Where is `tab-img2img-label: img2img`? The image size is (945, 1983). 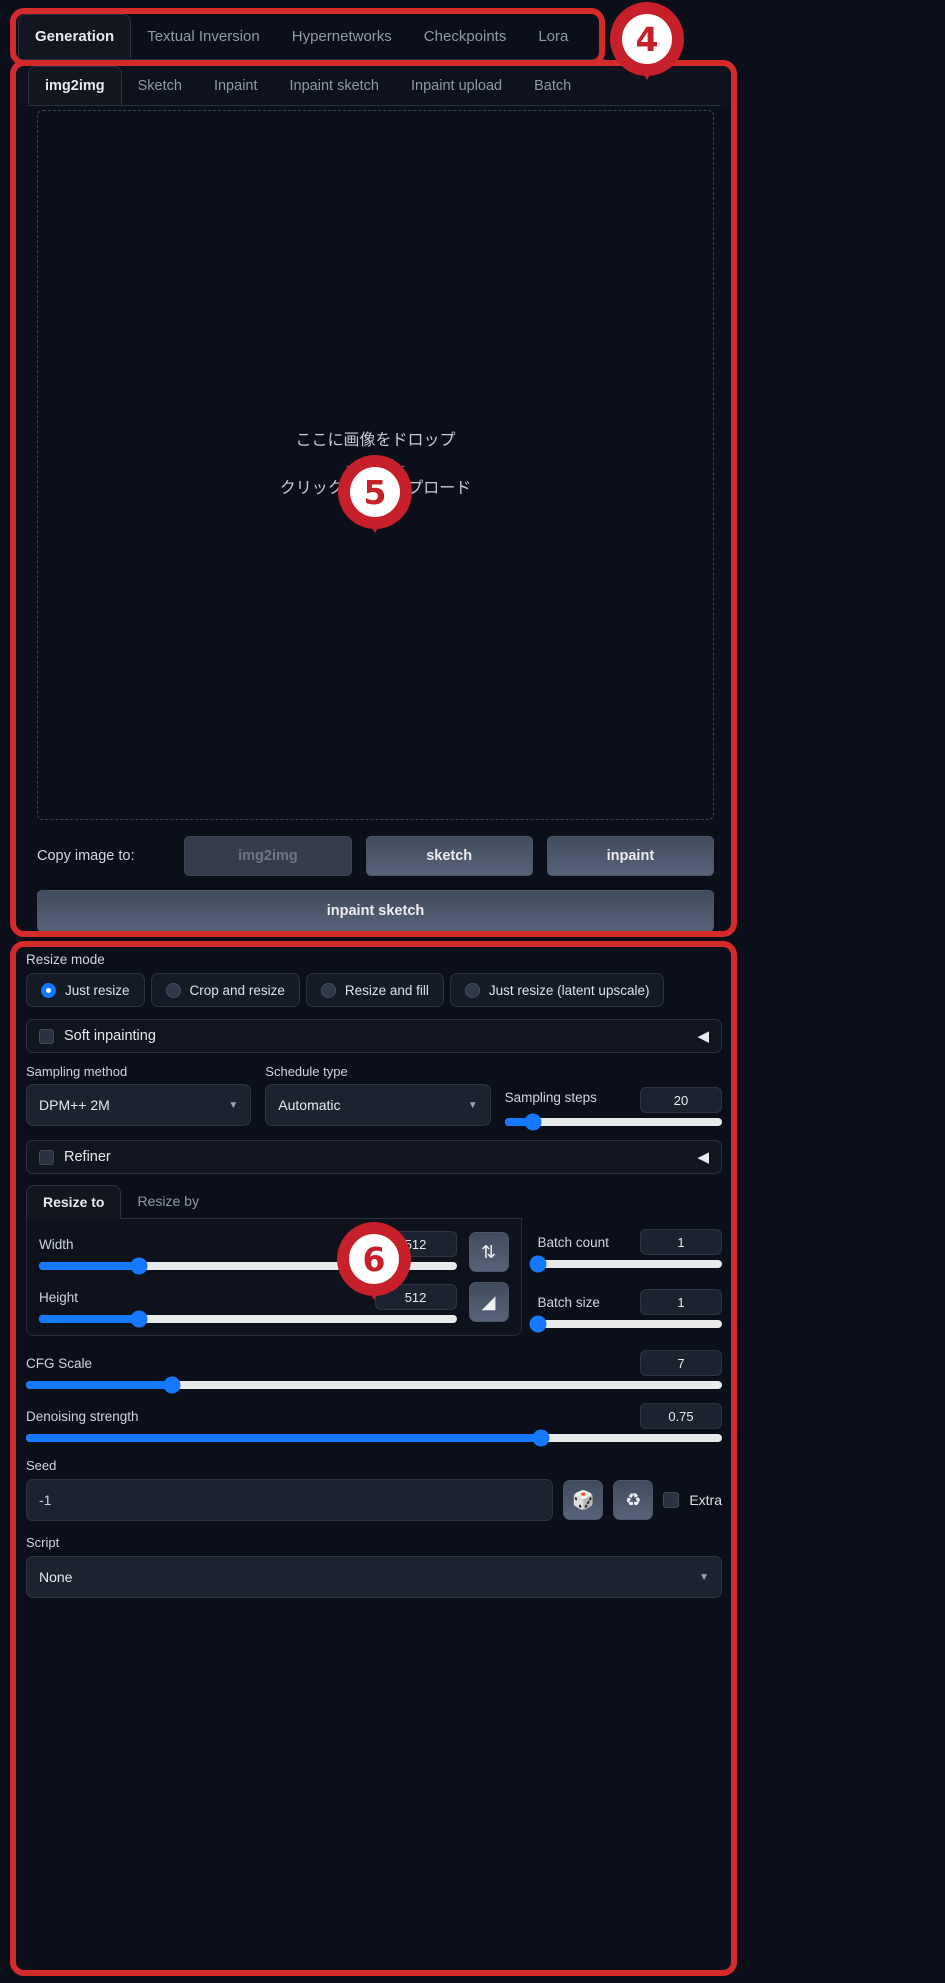
tab-img2img-label: img2img is located at coordinates (75, 85).